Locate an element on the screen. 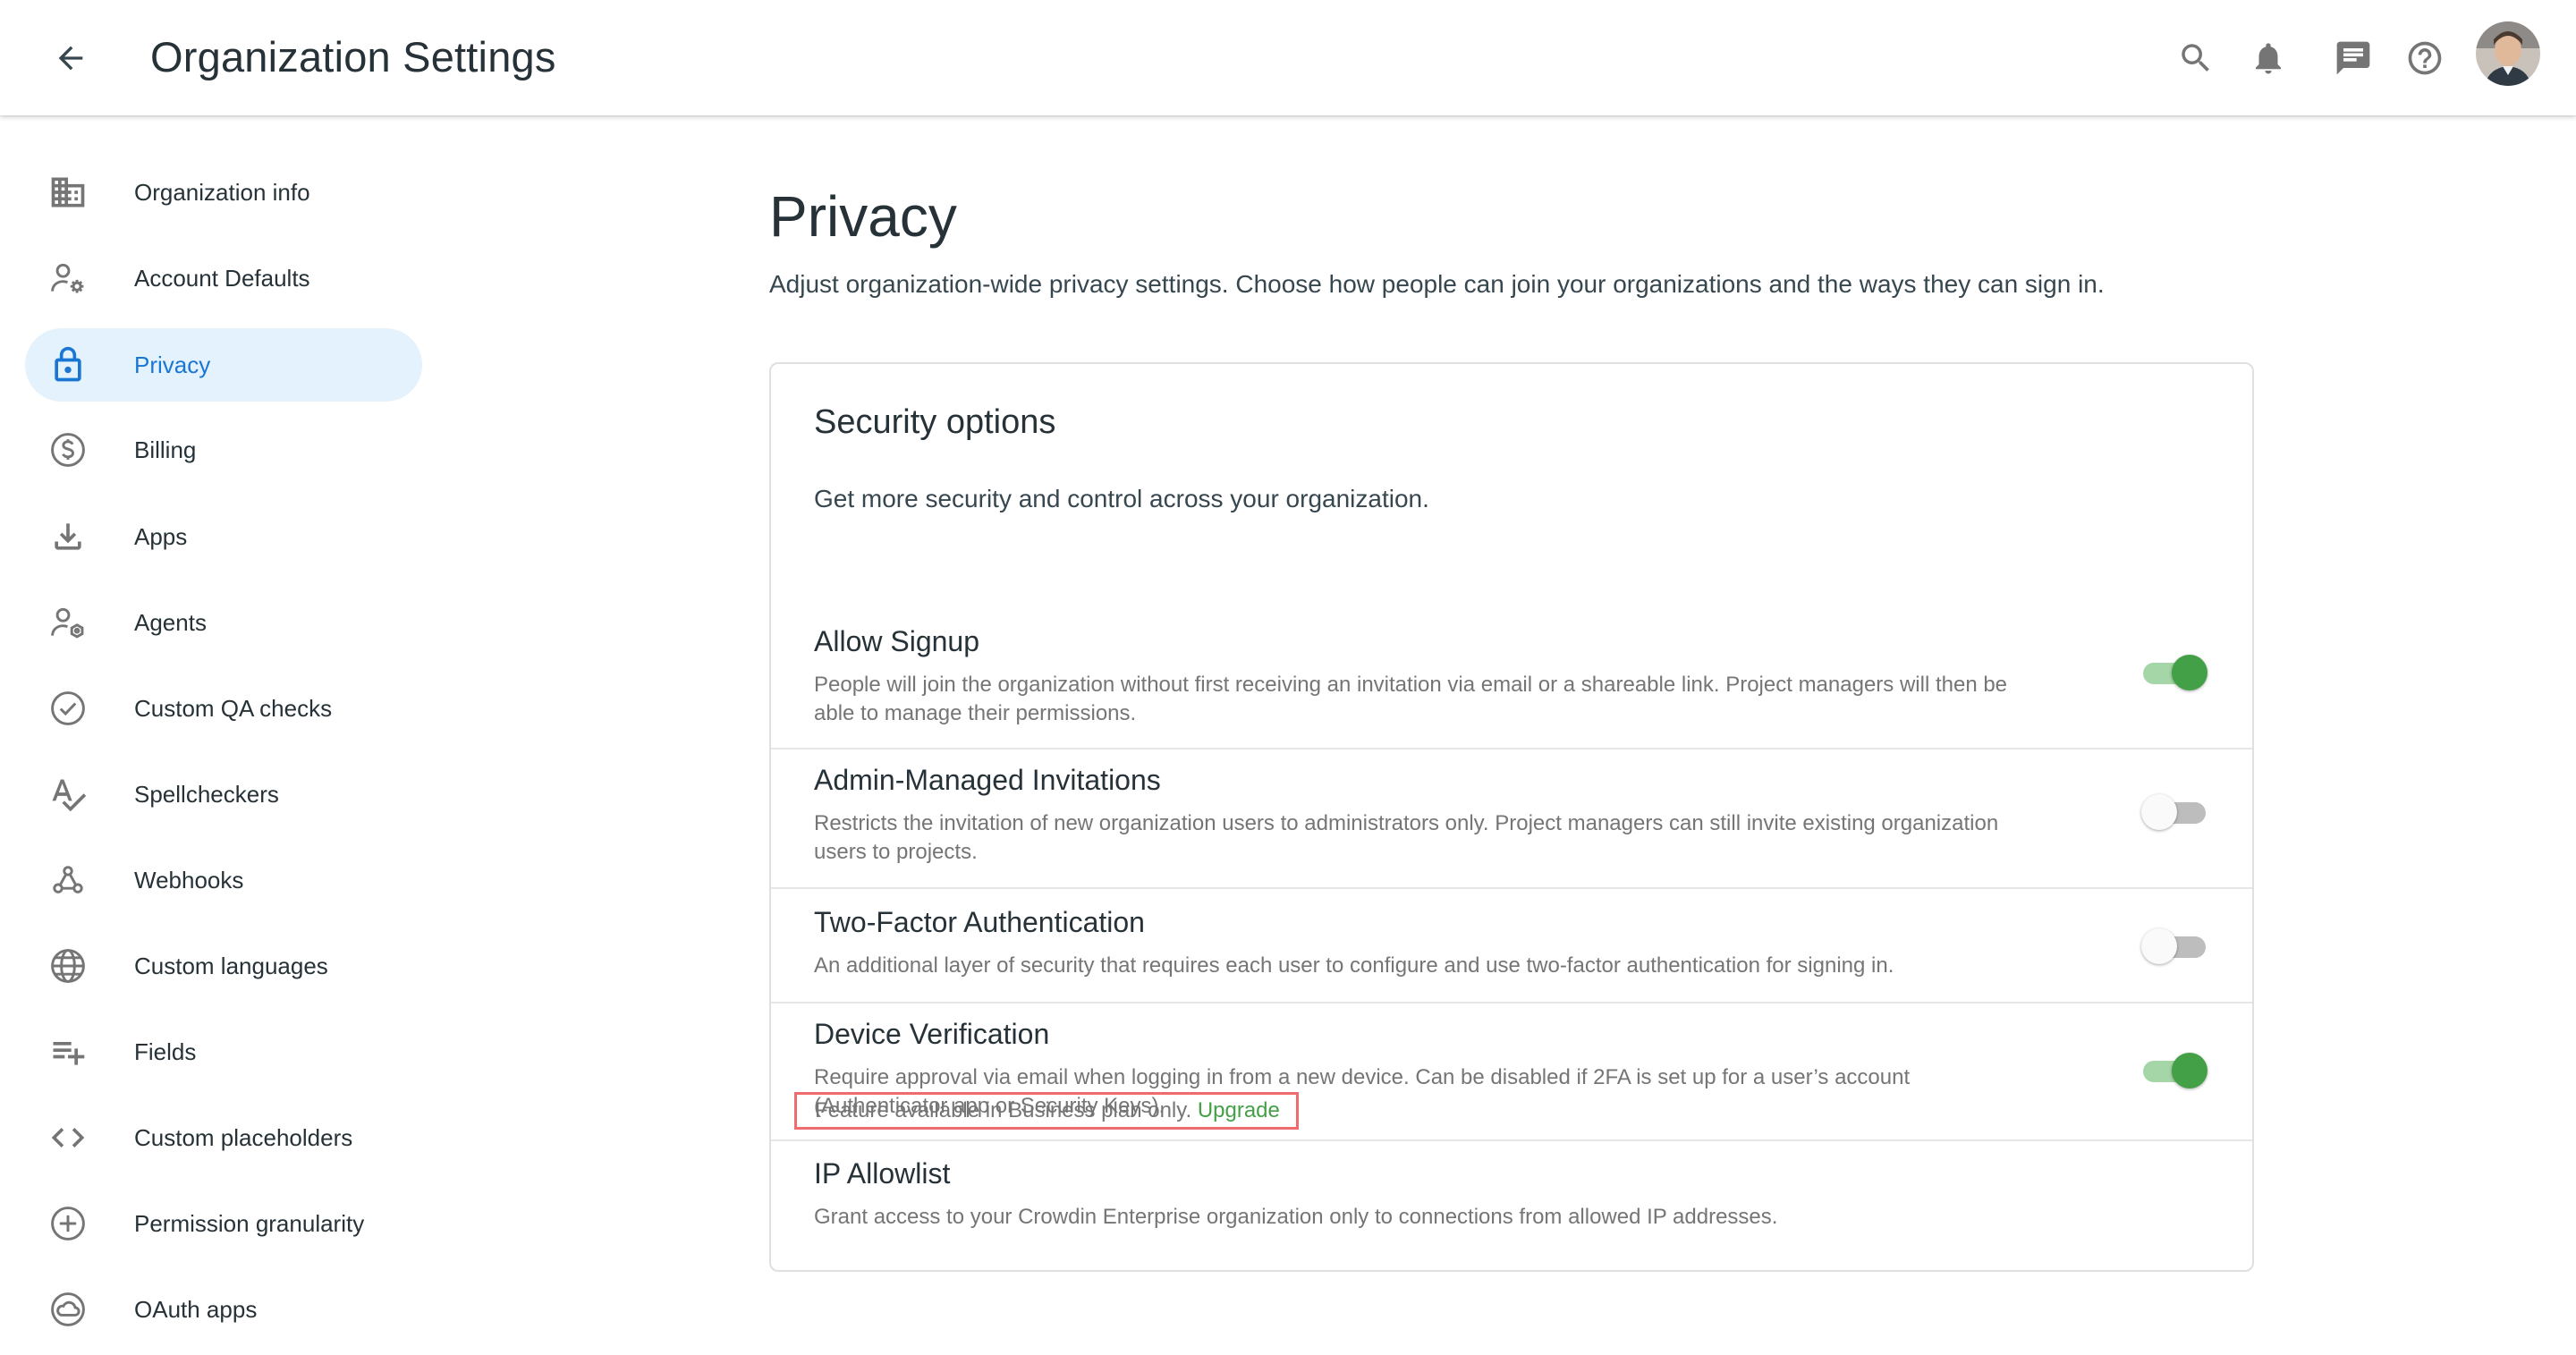 The height and width of the screenshot is (1355, 2576). option-title: Allow Signup is located at coordinates (896, 641).